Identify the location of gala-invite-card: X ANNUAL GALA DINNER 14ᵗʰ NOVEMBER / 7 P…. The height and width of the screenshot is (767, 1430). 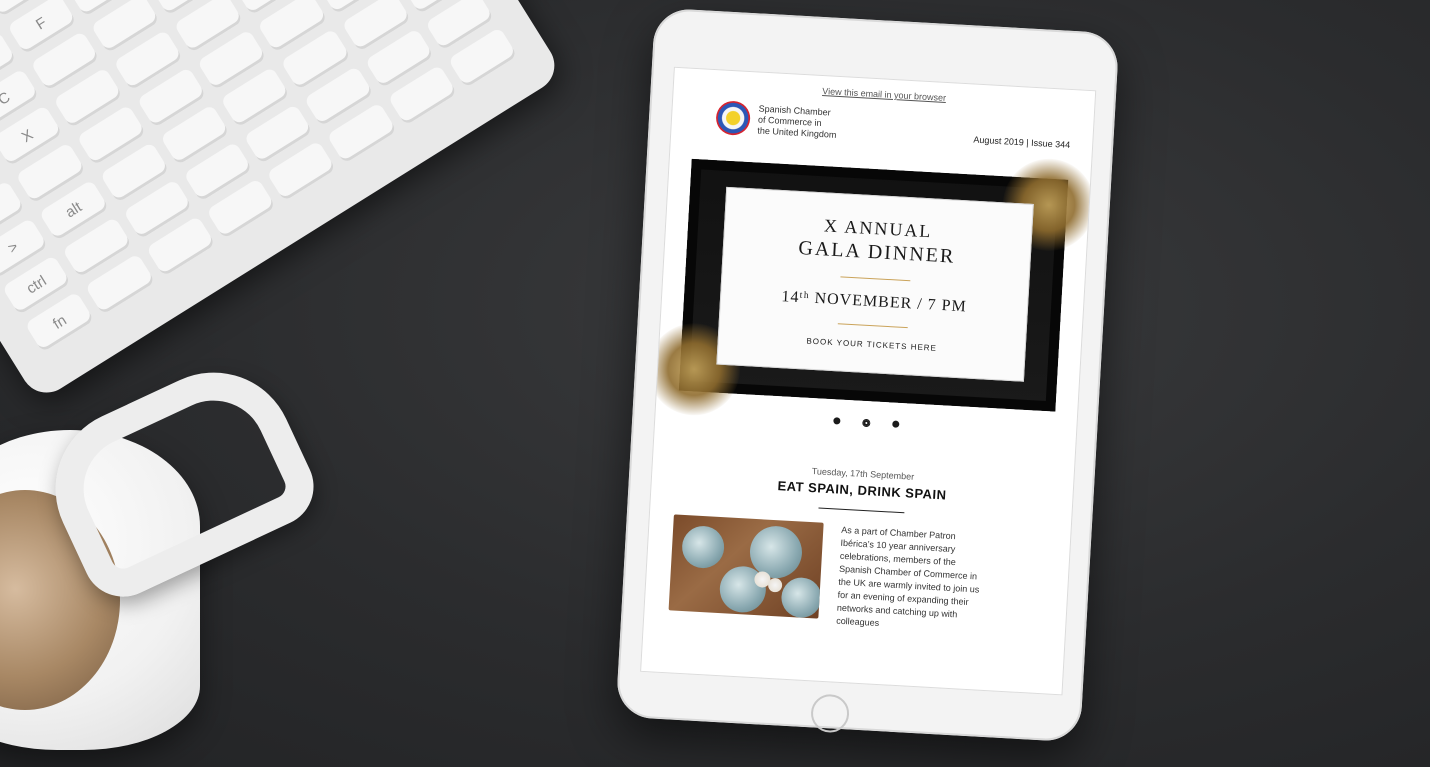
(875, 284).